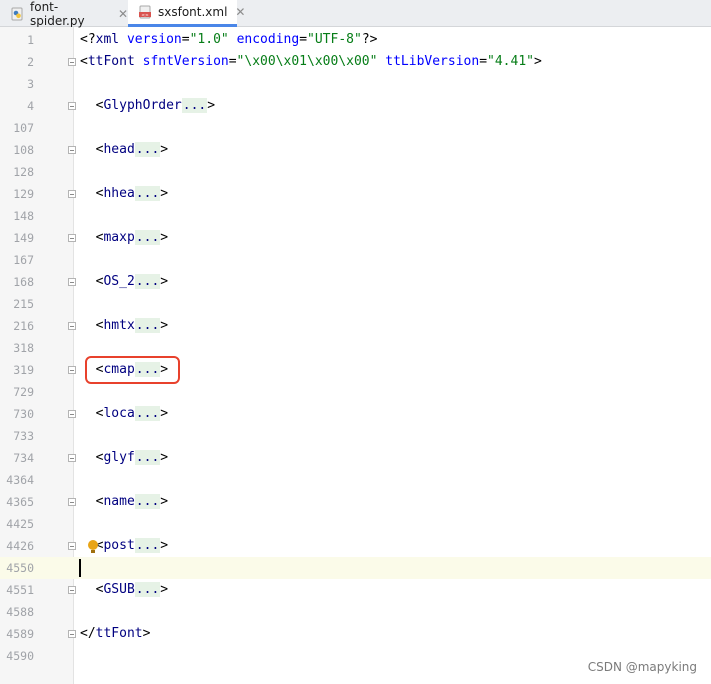 Image resolution: width=711 pixels, height=684 pixels. I want to click on code-text: <hmtx...>, so click(124, 326).